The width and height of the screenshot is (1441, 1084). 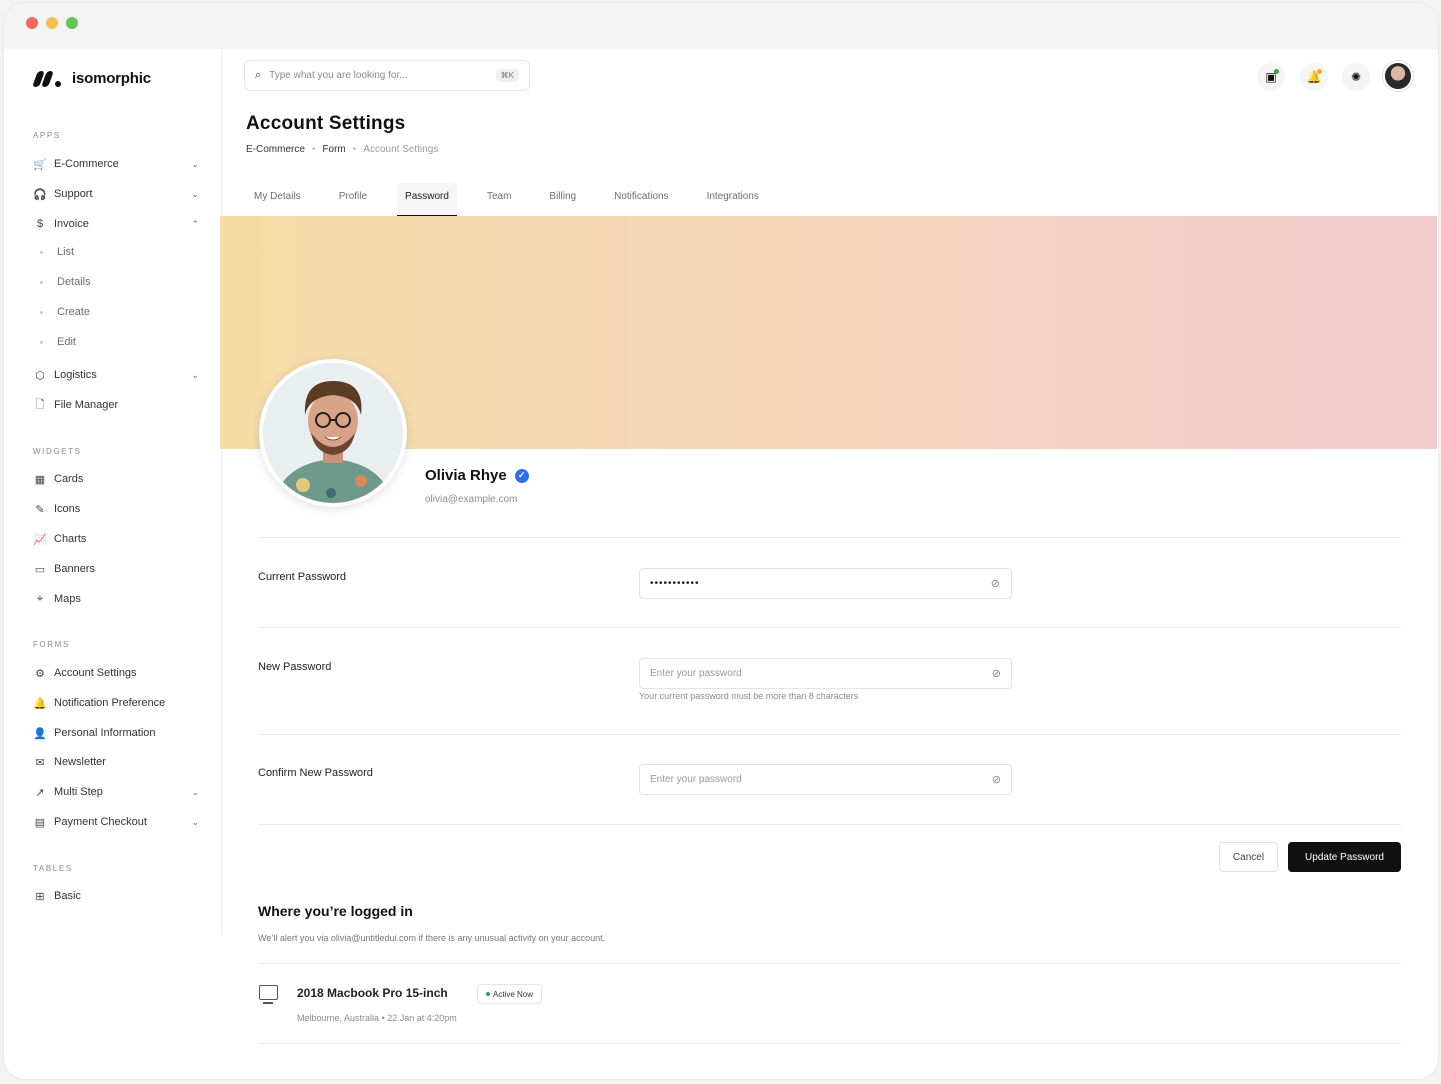 I want to click on settings-button: ✺, so click(x=1356, y=77).